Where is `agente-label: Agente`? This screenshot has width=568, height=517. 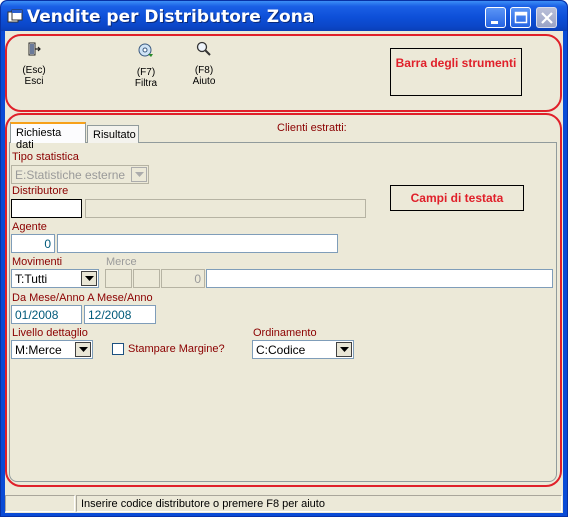
agente-label: Agente is located at coordinates (29, 227).